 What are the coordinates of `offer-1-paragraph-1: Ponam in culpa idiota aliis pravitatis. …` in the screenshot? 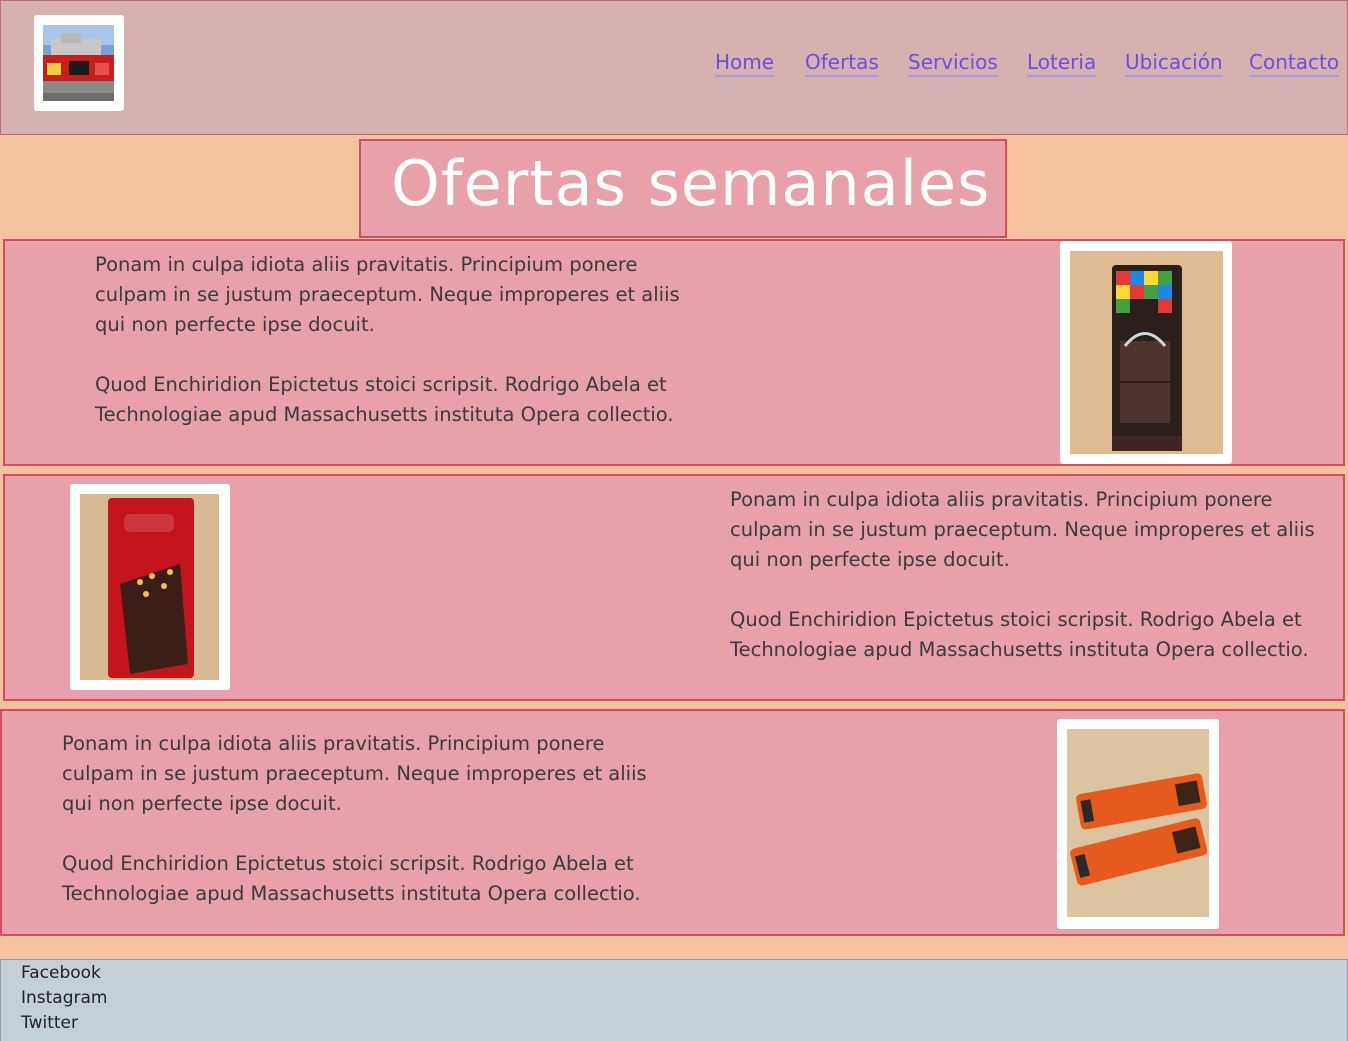 It's located at (387, 294).